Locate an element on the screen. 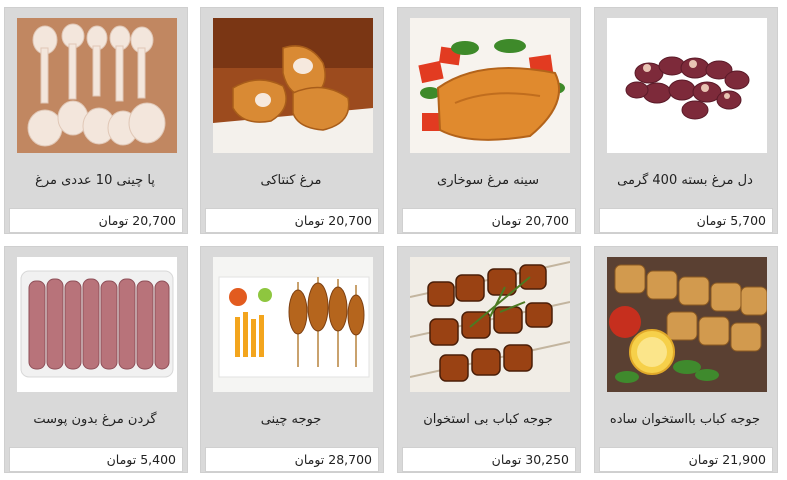 Image resolution: width=787 pixels, height=480 pixels. product-card: سینه مرغ سوخاری 20,700 تومان is located at coordinates (489, 120).